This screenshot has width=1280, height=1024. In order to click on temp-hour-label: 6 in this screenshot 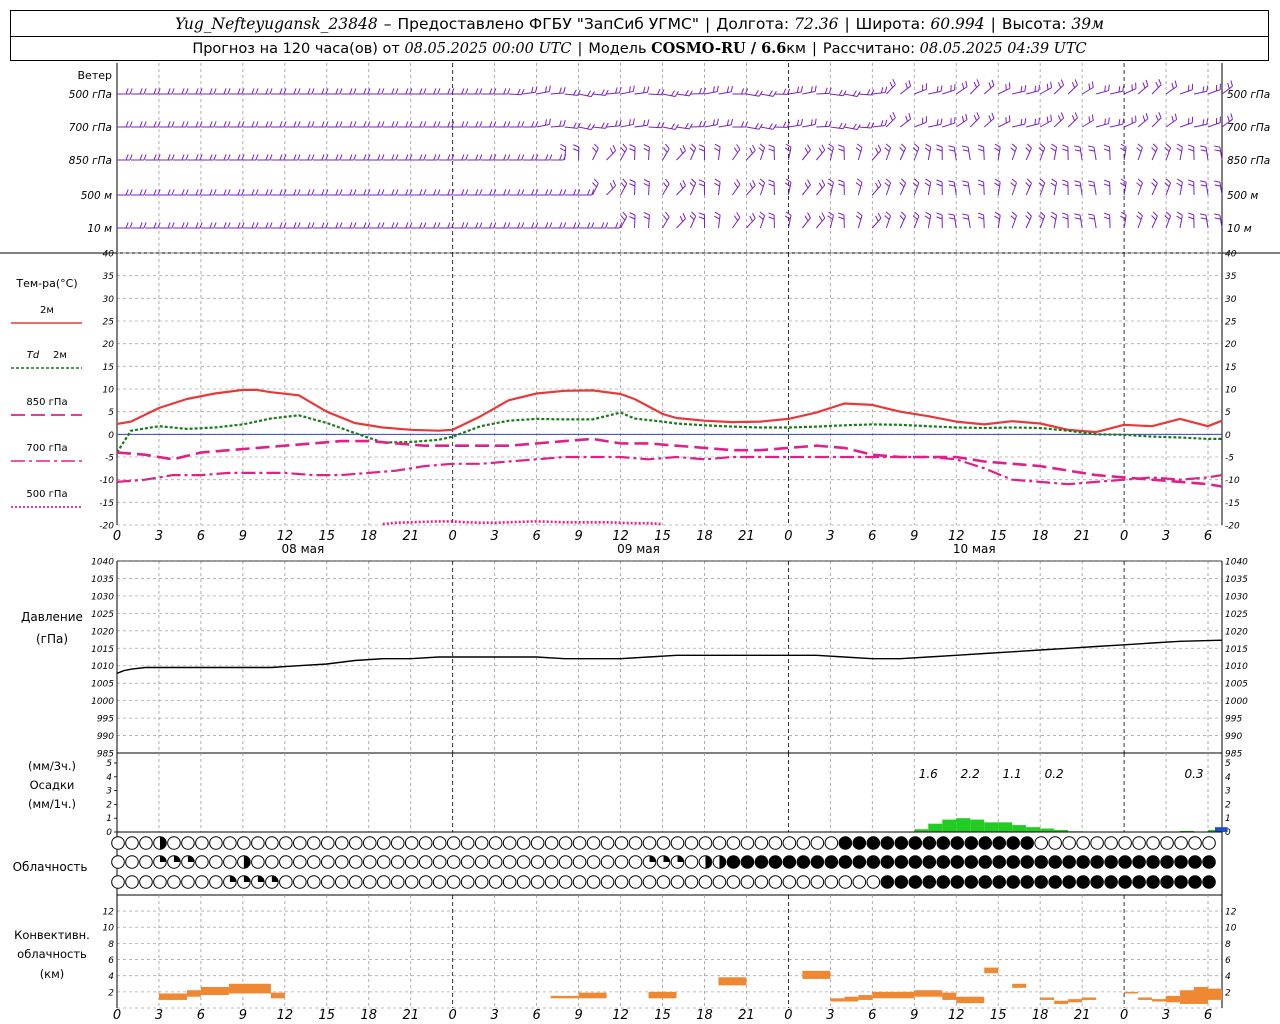, I will do `click(201, 536)`.